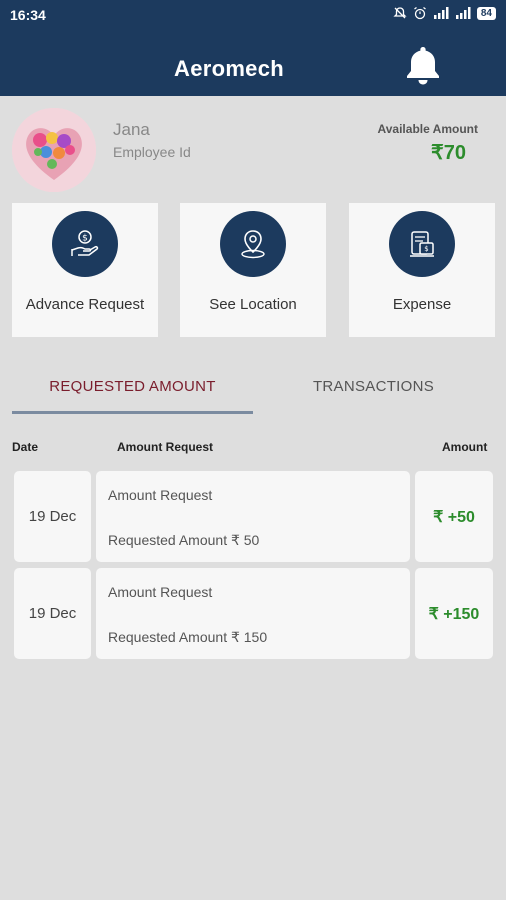 The width and height of the screenshot is (506, 900). Describe the element at coordinates (454, 613) in the screenshot. I see `row-amount-cell: ₹ +150` at that location.